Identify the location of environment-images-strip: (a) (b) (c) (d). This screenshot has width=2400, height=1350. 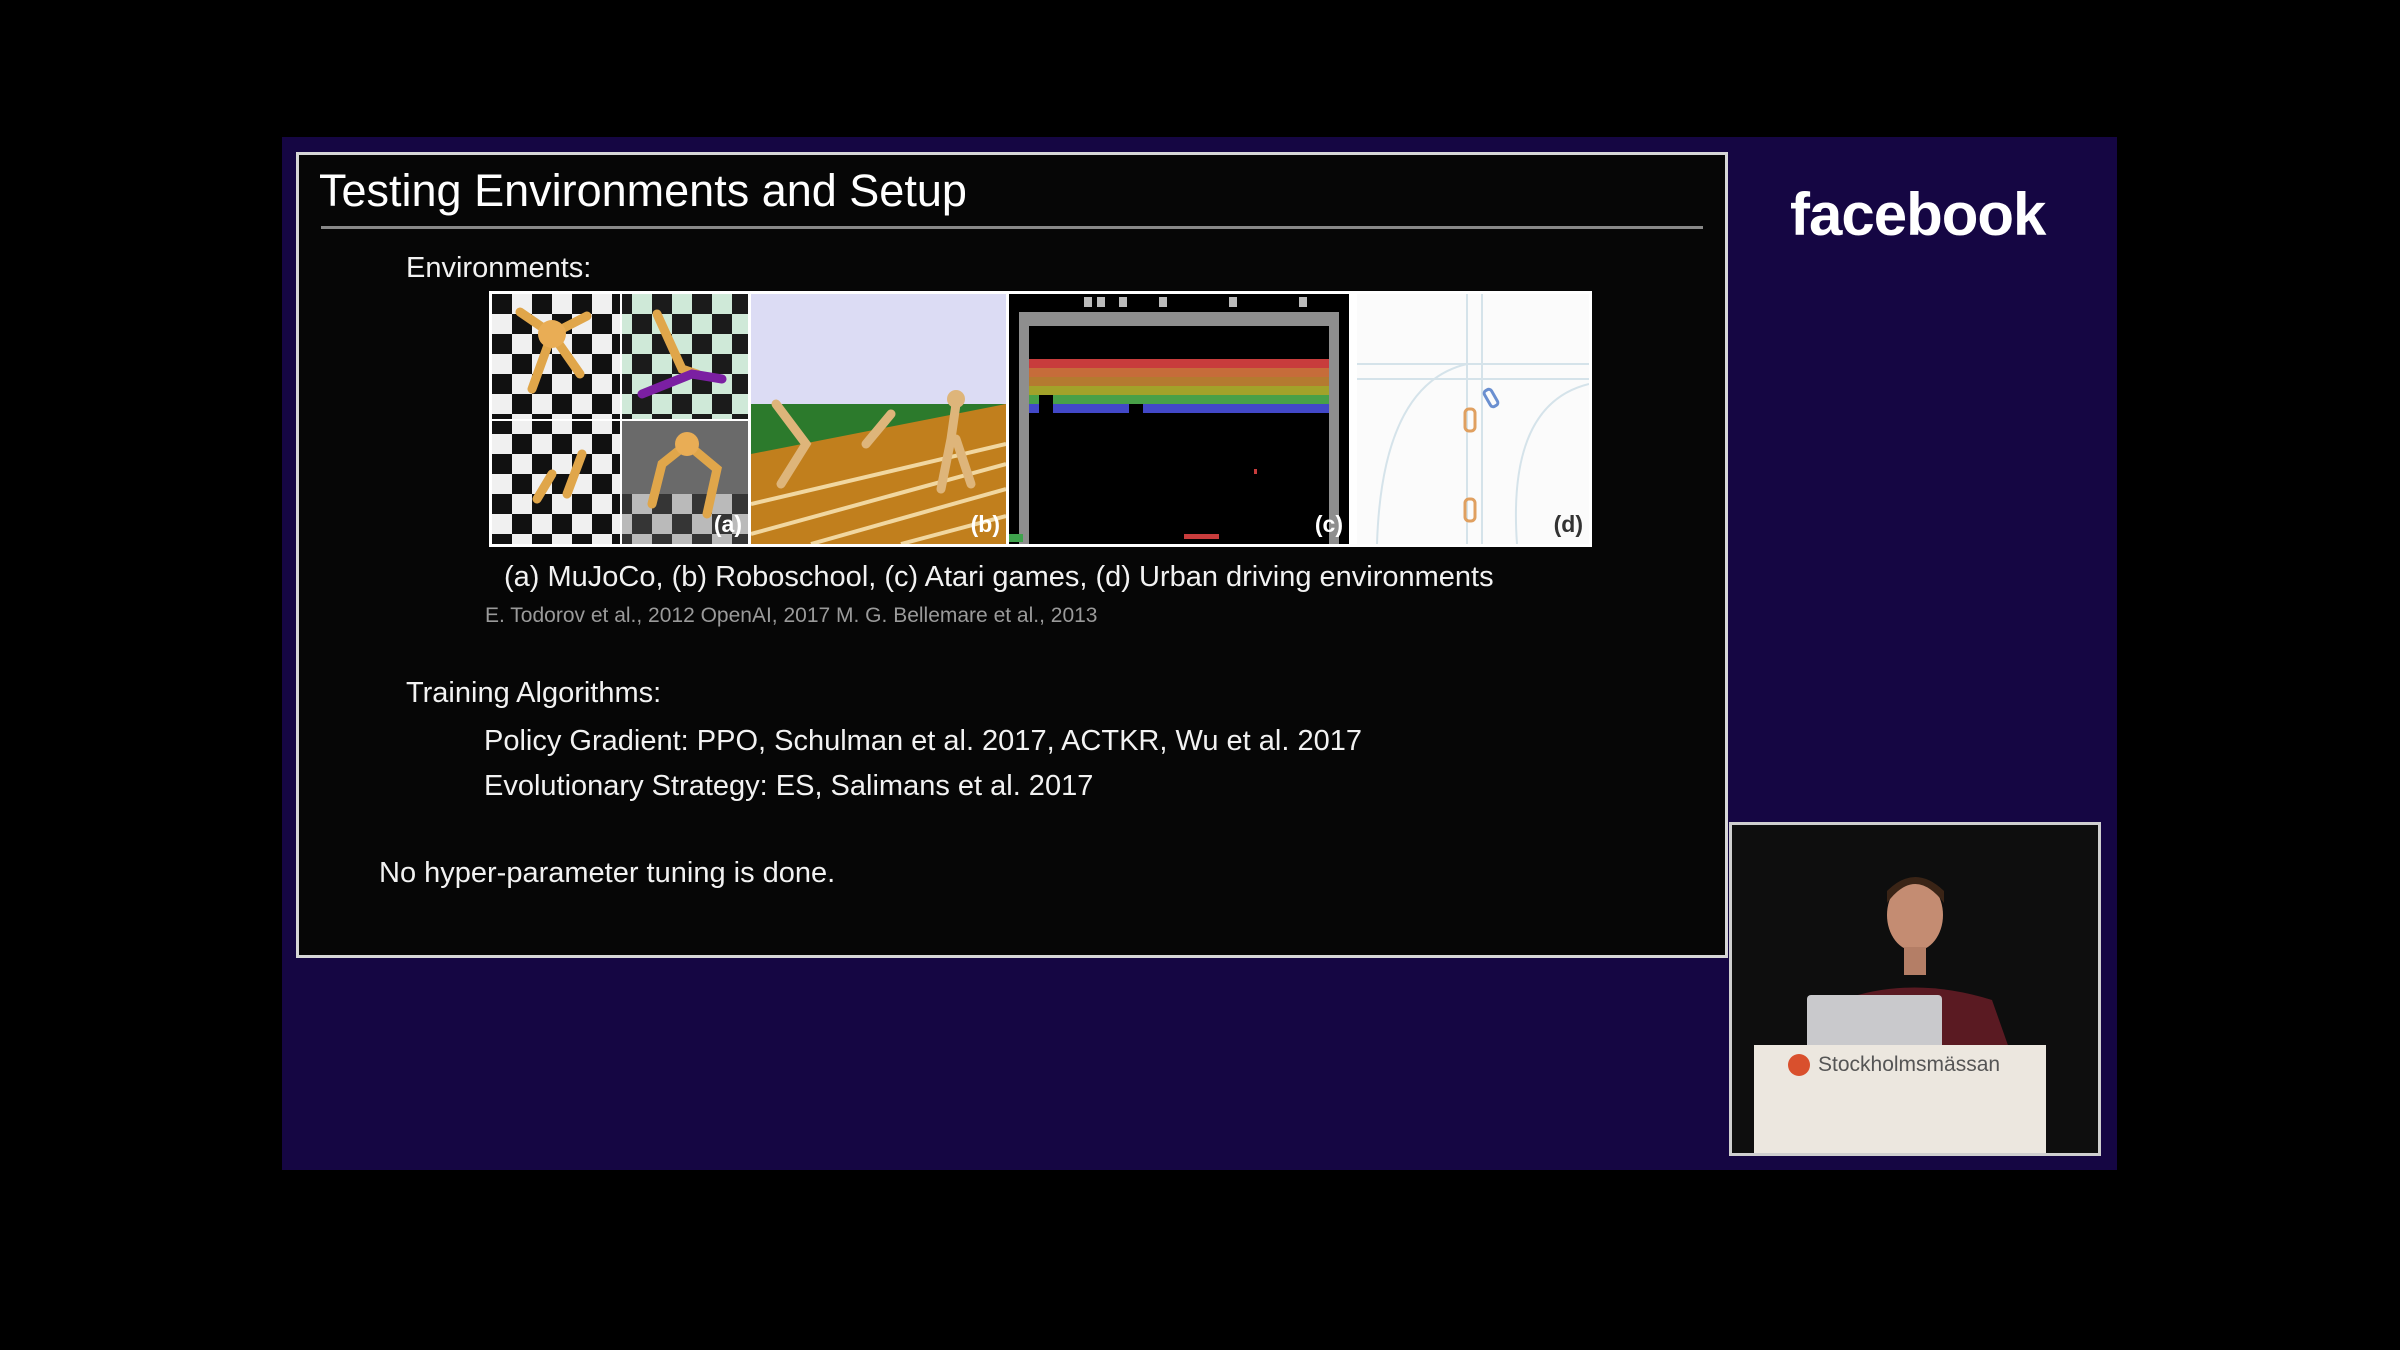
(1040, 419).